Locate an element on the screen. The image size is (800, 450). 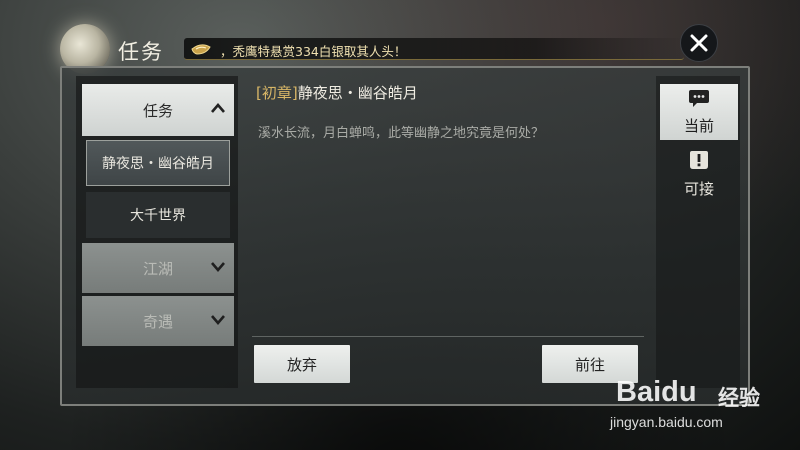
header-bar: 任务 ，秃鹰特悬赏334白银取其人头！ is located at coordinates (400, 49).